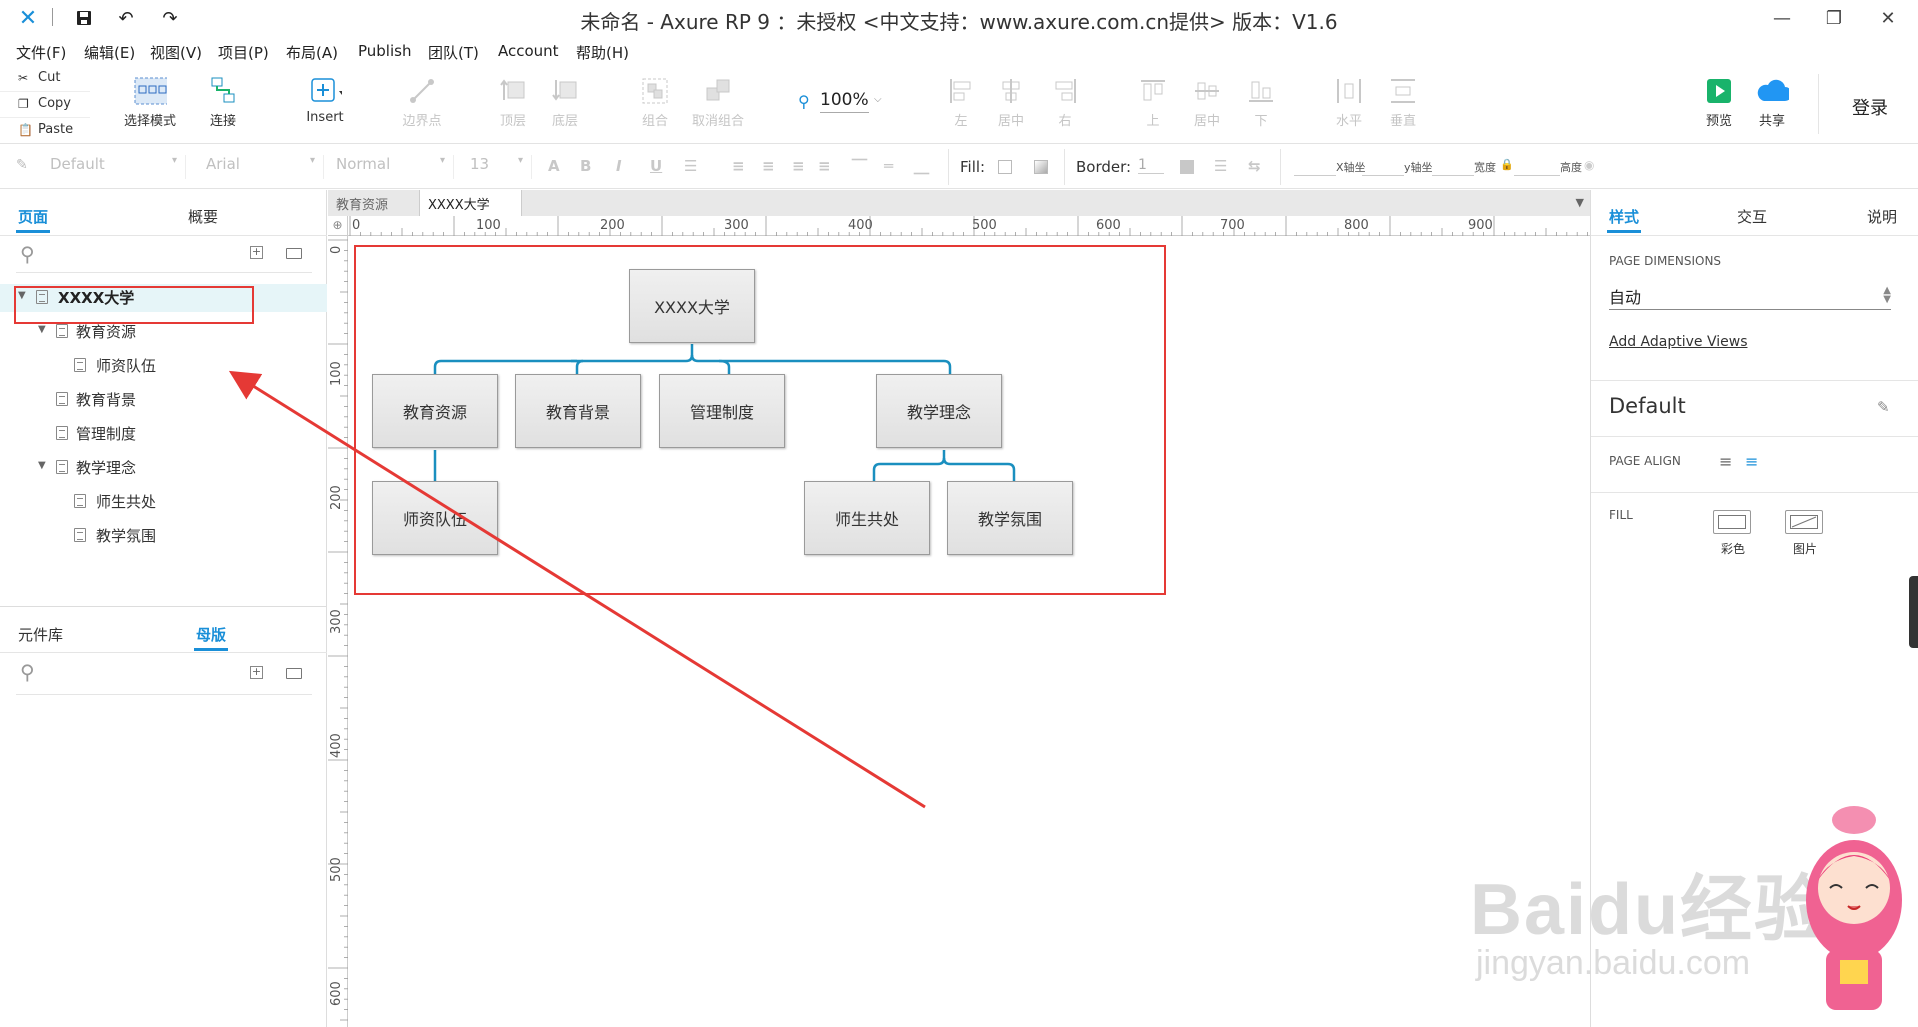 This screenshot has width=1918, height=1027. Describe the element at coordinates (150, 102) in the screenshot. I see `select-mode-button: 选择模式` at that location.